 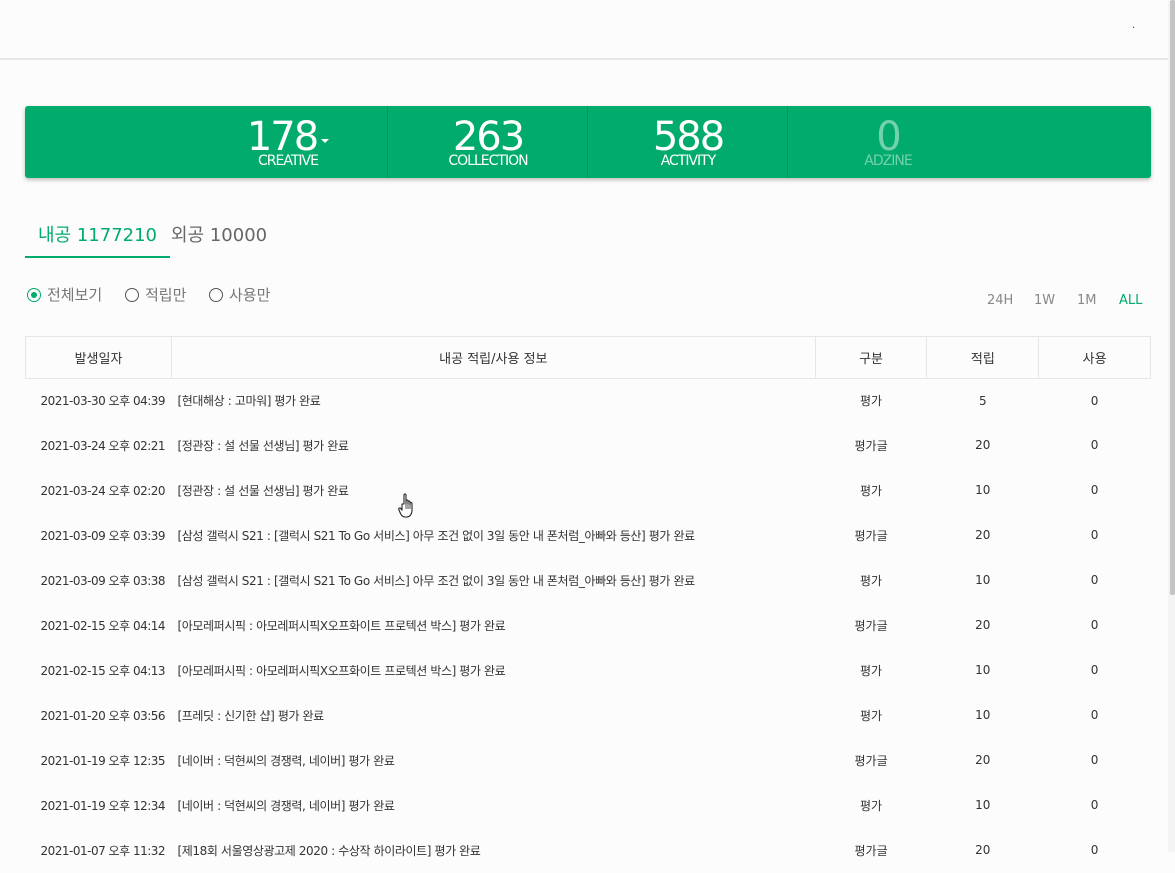 I want to click on row-date: 2021-01-19 오후 12:34, so click(x=103, y=805).